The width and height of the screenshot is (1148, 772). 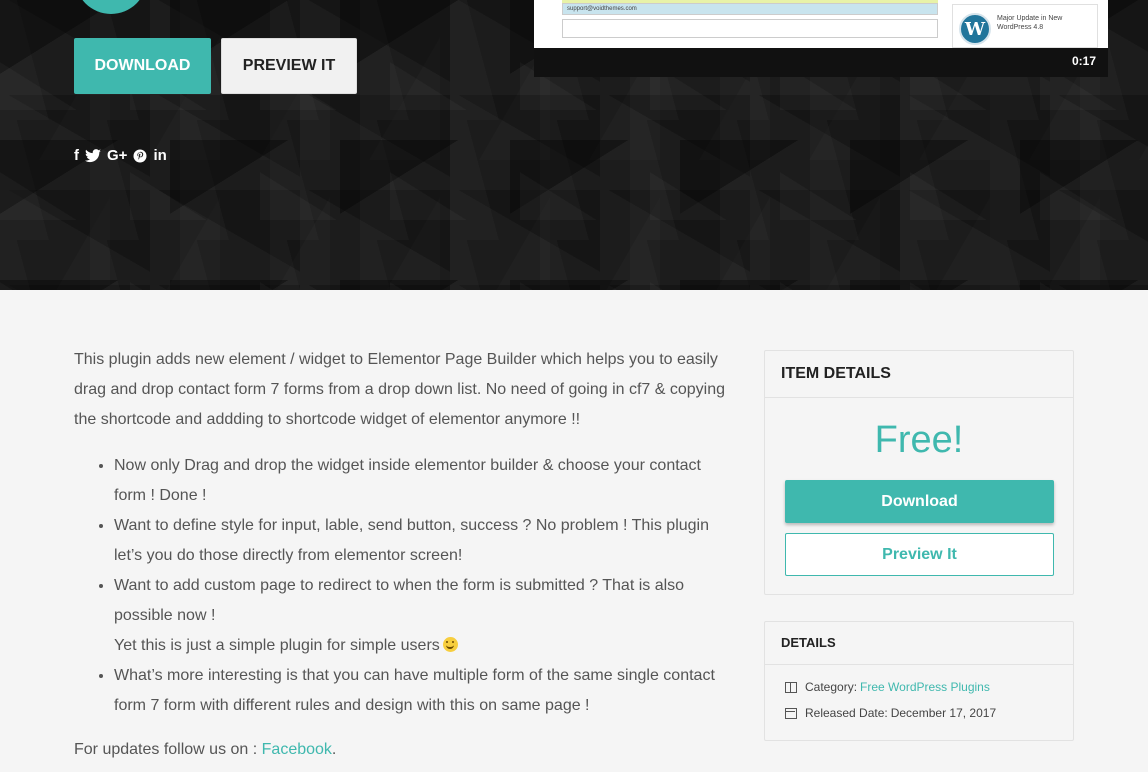 I want to click on linkedin-icon: in, so click(x=159, y=156).